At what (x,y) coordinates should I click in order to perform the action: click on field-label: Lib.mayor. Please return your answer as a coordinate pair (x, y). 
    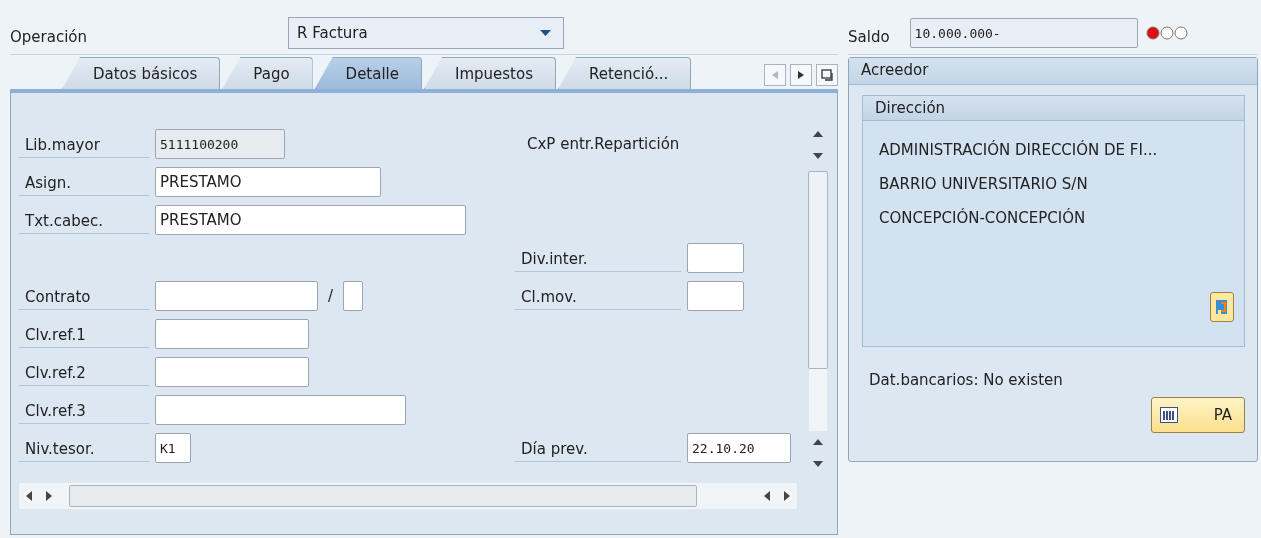
    Looking at the image, I should click on (84, 144).